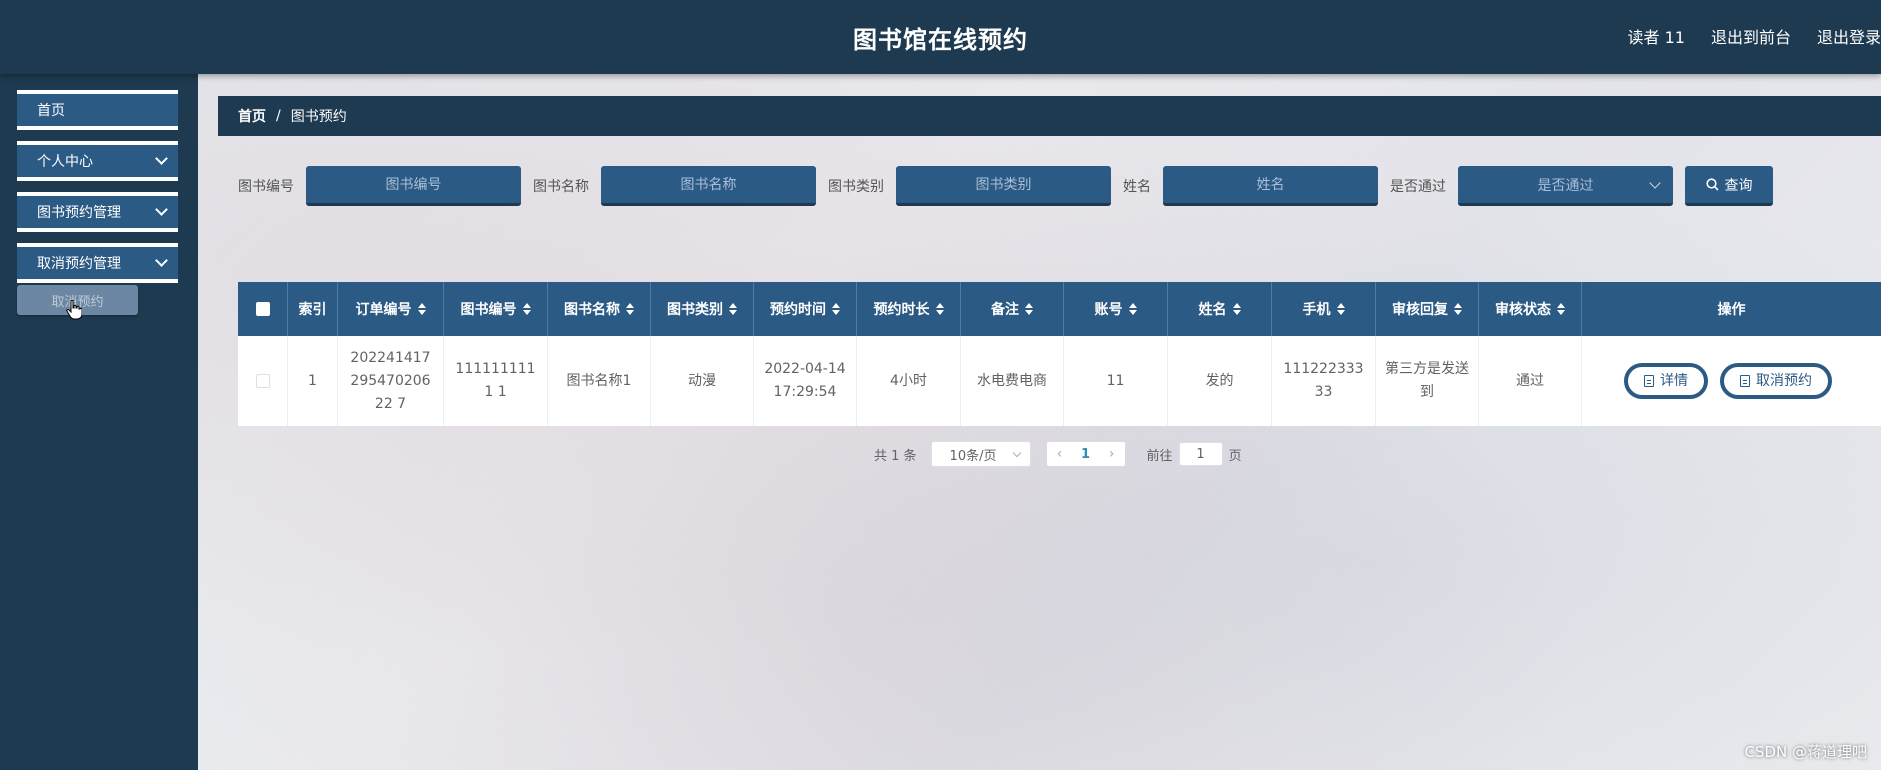  What do you see at coordinates (413, 186) in the screenshot?
I see `book-no-input` at bounding box center [413, 186].